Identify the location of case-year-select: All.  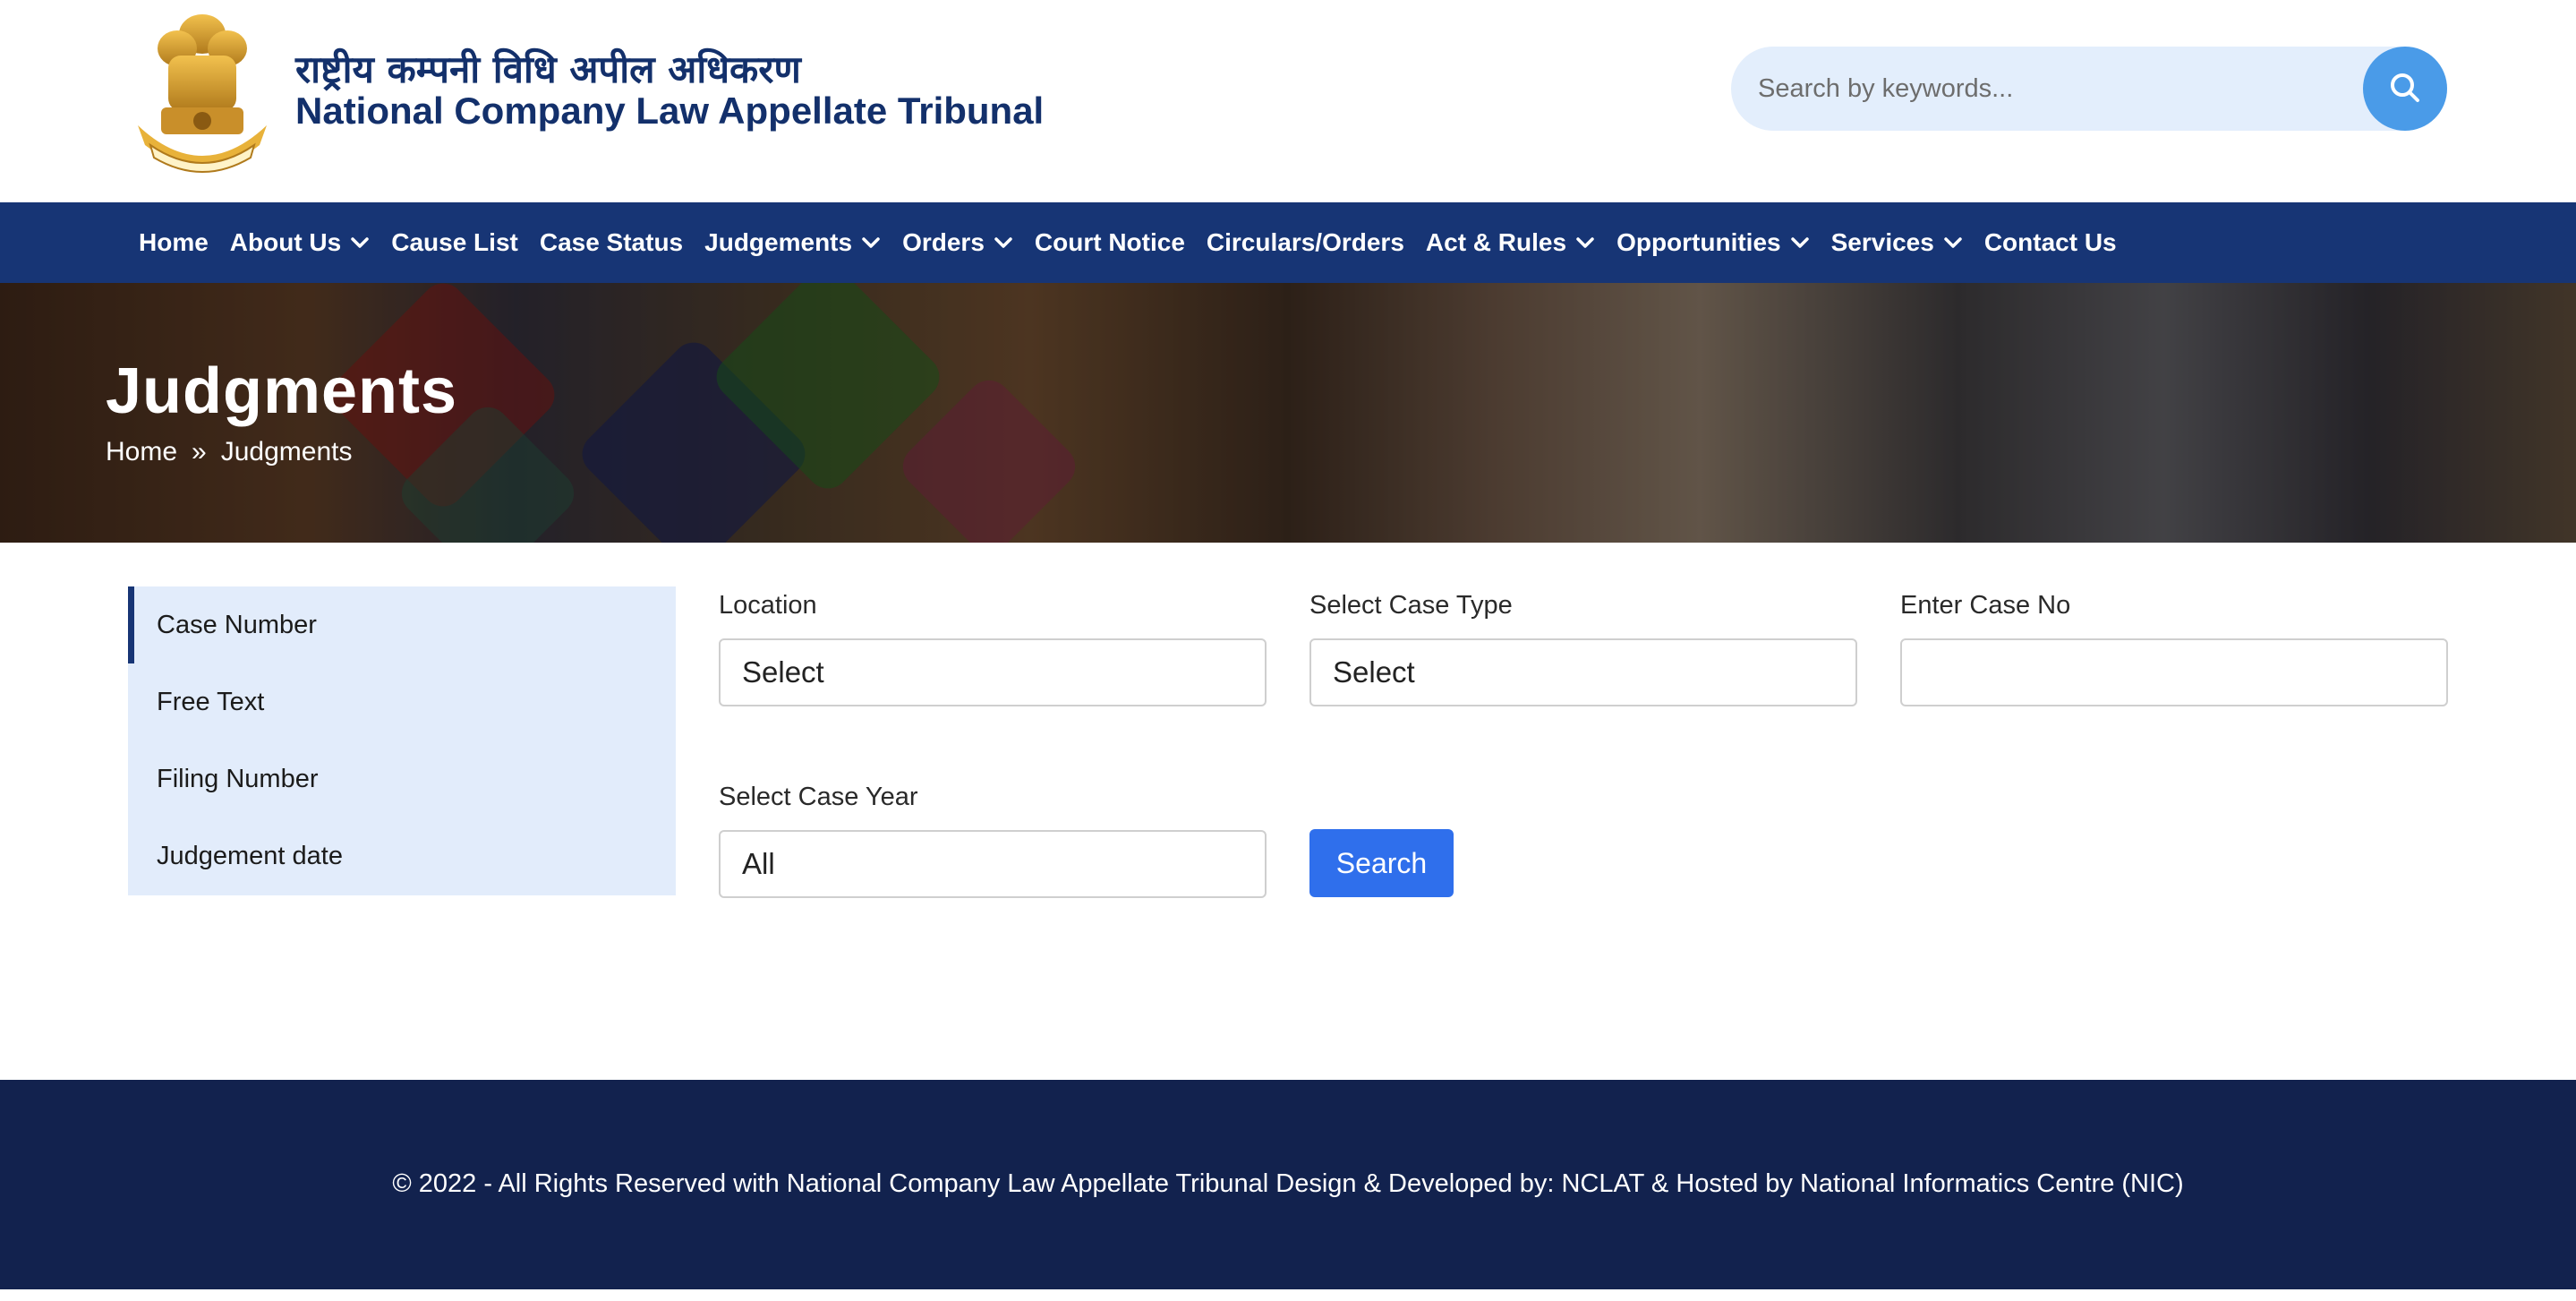
(993, 864).